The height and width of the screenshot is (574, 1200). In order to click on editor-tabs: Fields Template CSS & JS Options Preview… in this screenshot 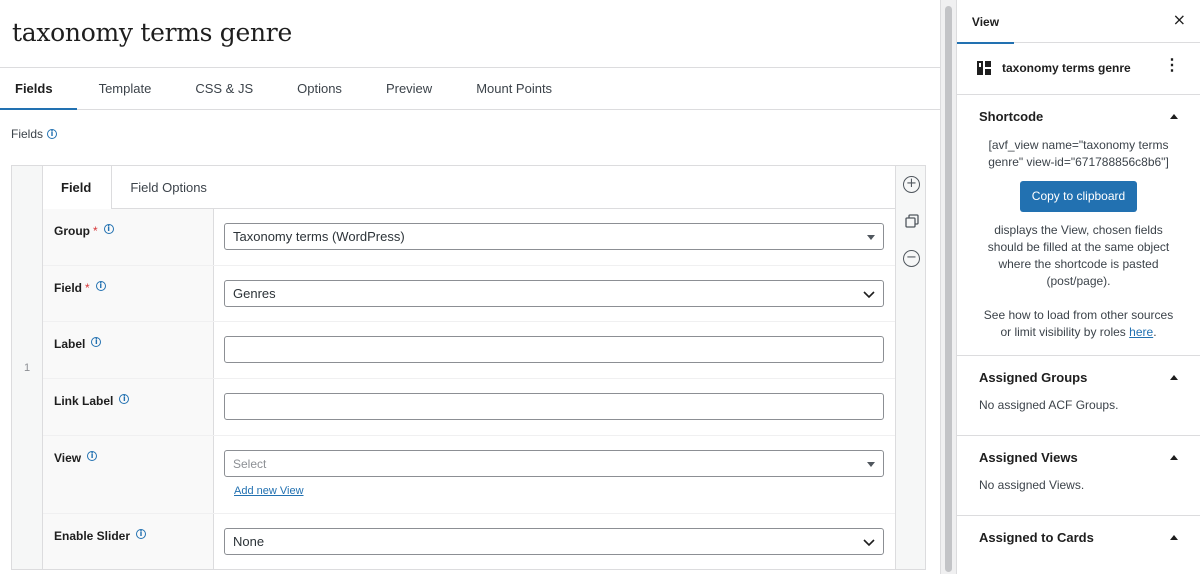, I will do `click(470, 89)`.